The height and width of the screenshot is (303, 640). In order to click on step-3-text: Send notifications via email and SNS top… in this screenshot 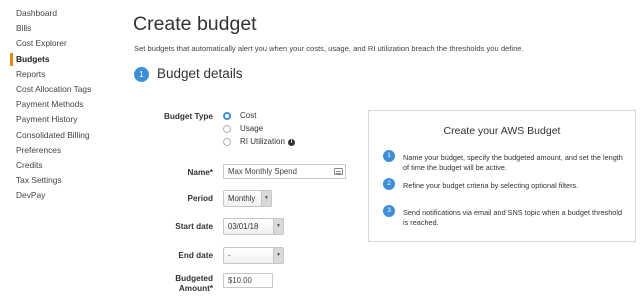, I will do `click(513, 217)`.